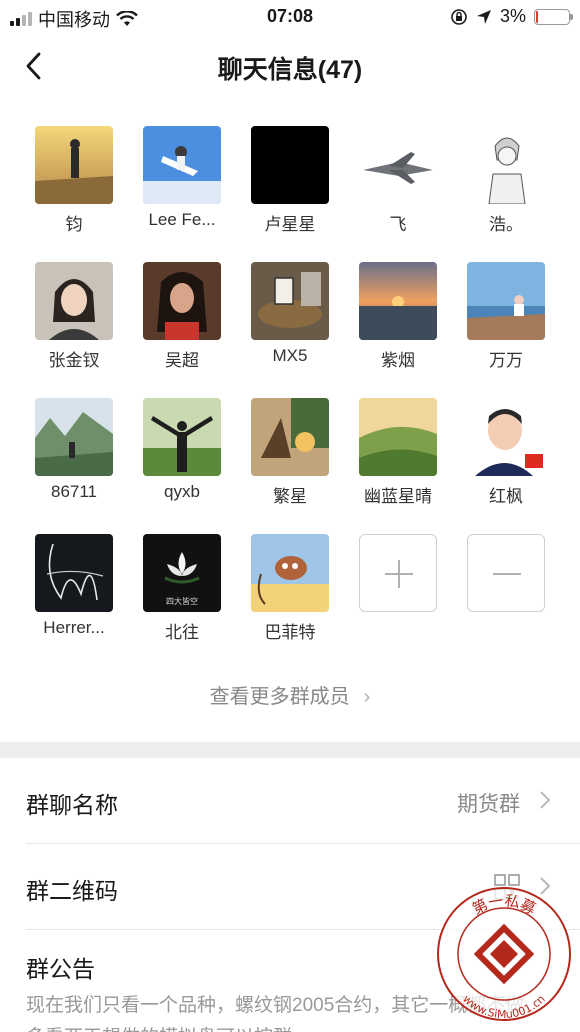 Image resolution: width=580 pixels, height=1032 pixels. I want to click on group-name-label: 群聊名称, so click(72, 805).